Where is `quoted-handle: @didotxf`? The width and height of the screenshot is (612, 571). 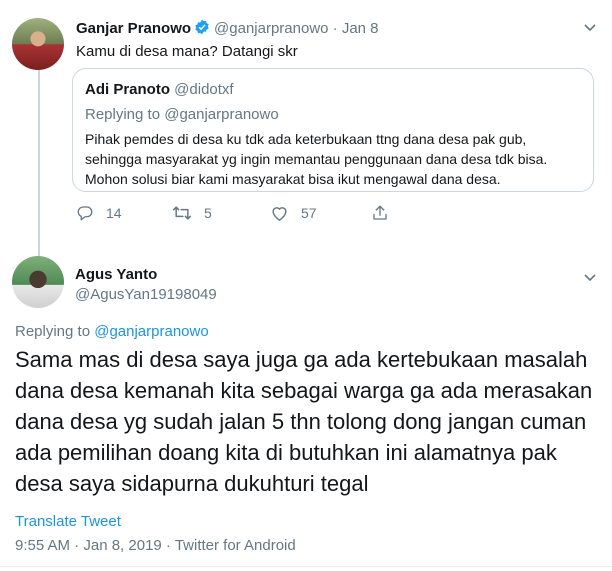
quoted-handle: @didotxf is located at coordinates (204, 89).